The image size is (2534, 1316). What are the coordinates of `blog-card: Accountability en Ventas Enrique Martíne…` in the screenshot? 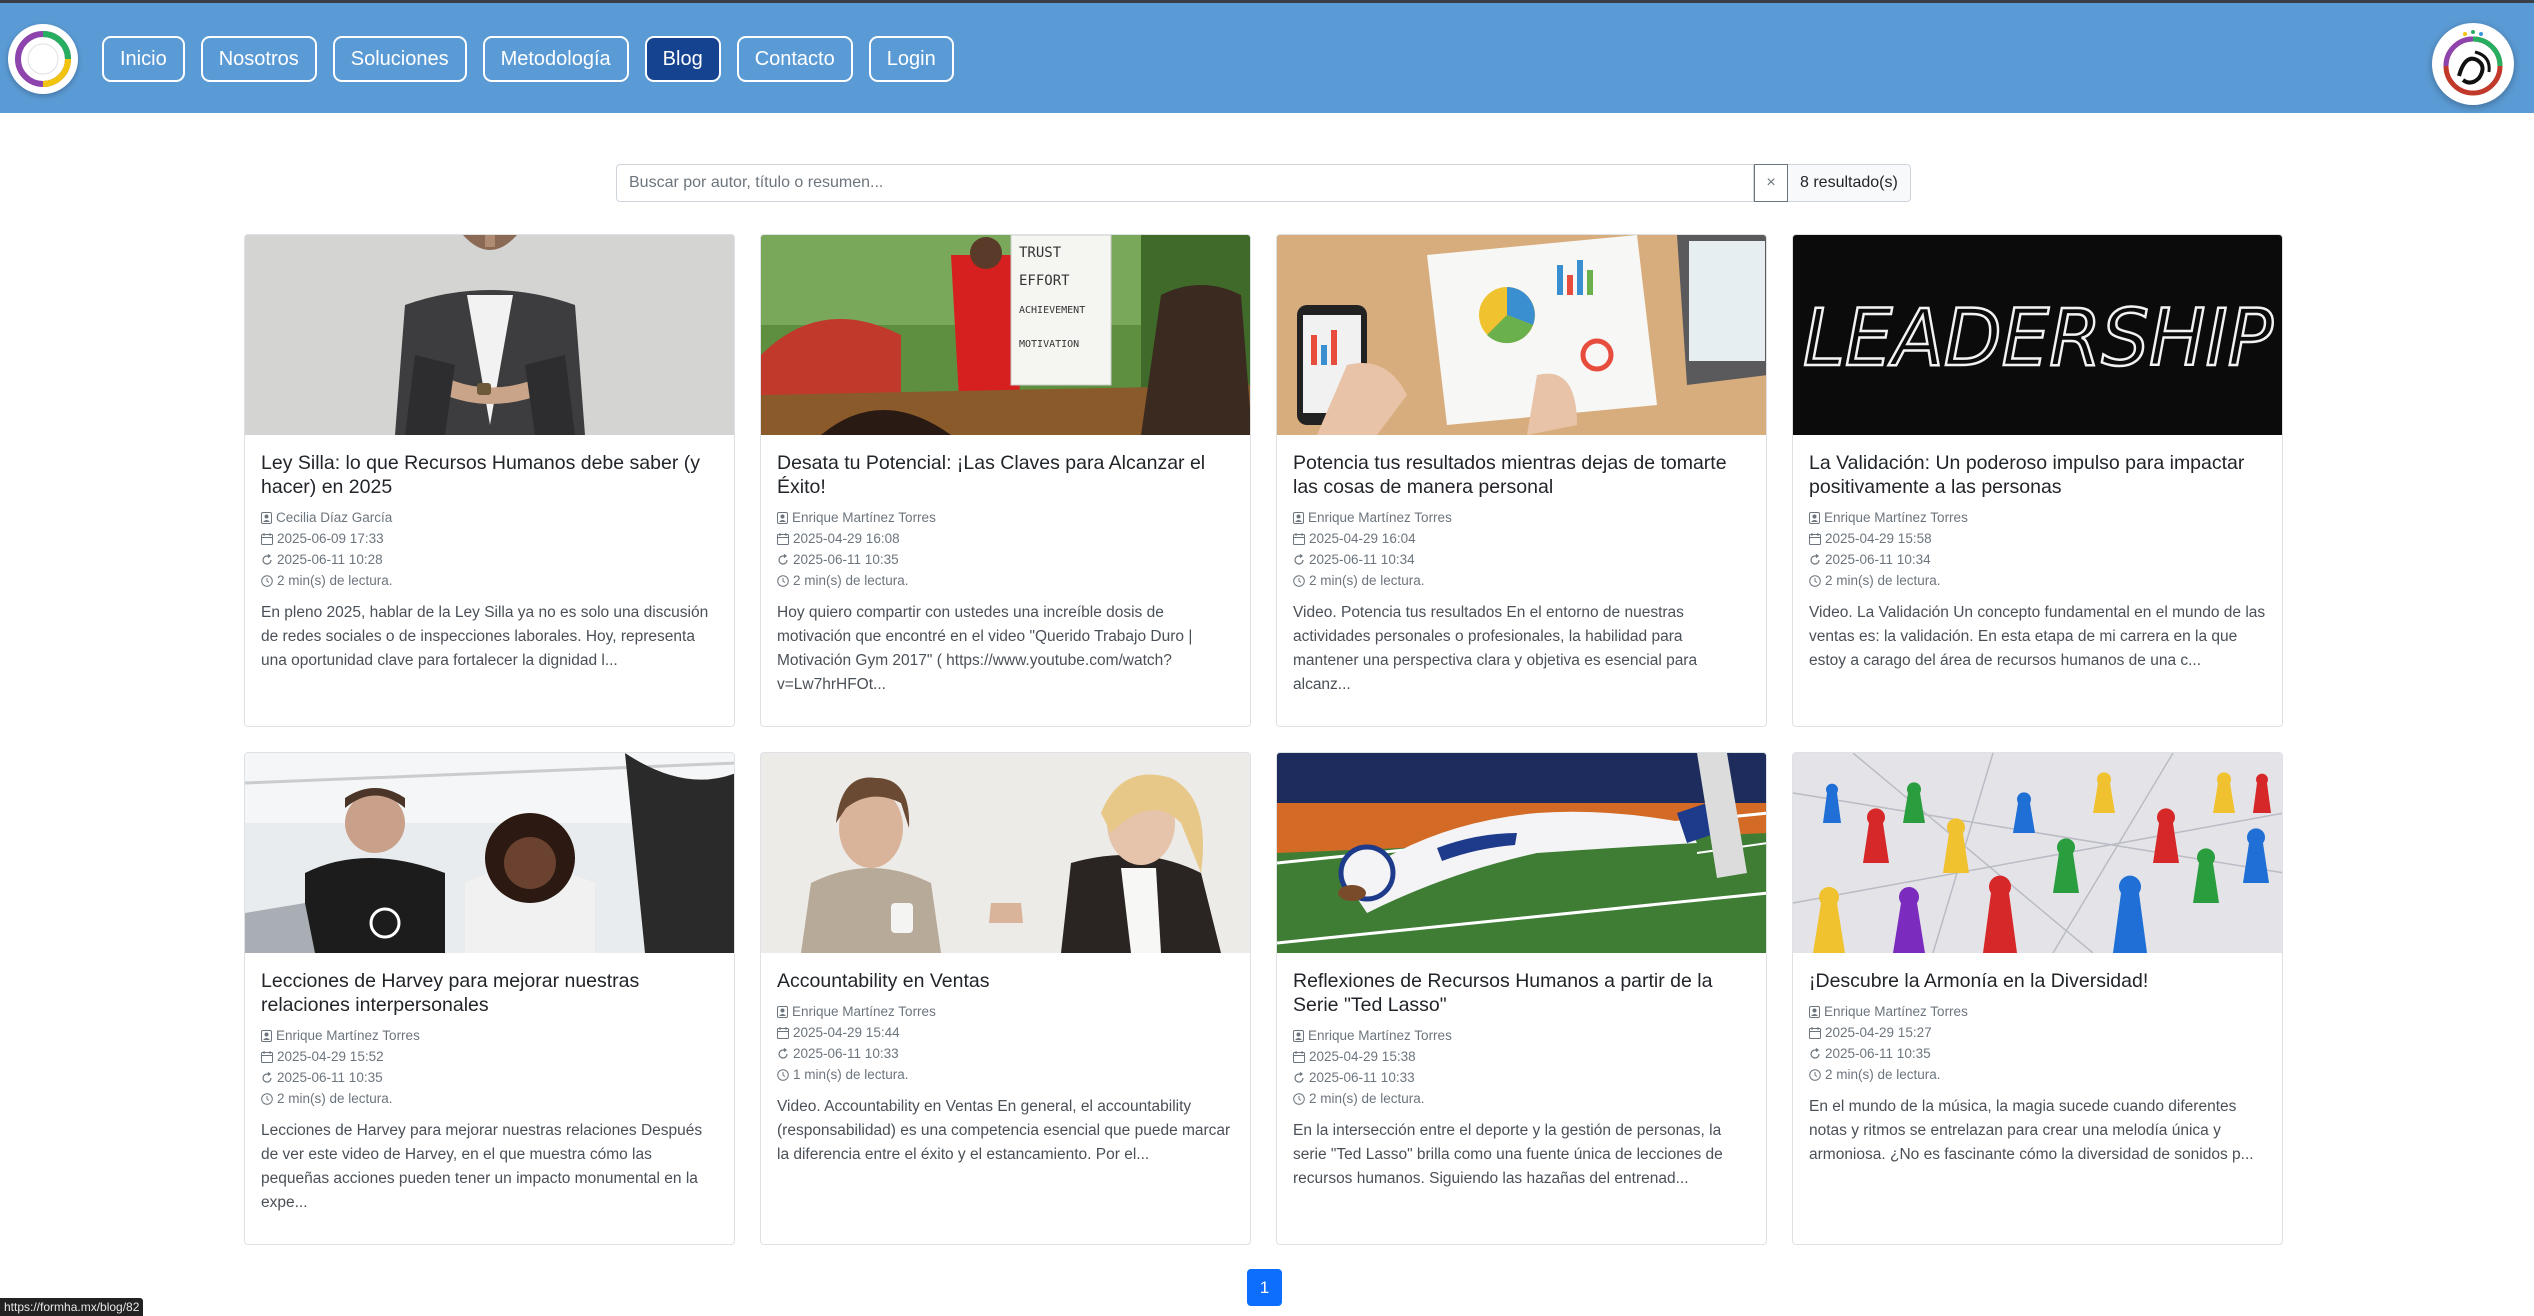 It's located at (1005, 998).